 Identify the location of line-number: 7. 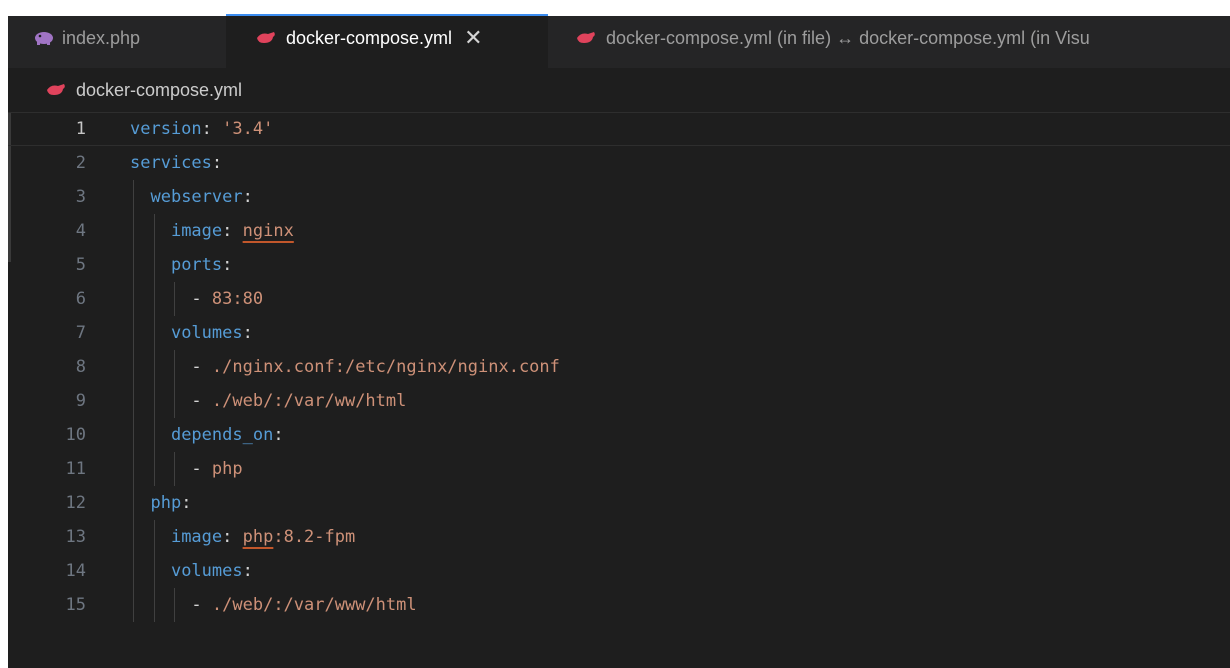
(80, 333).